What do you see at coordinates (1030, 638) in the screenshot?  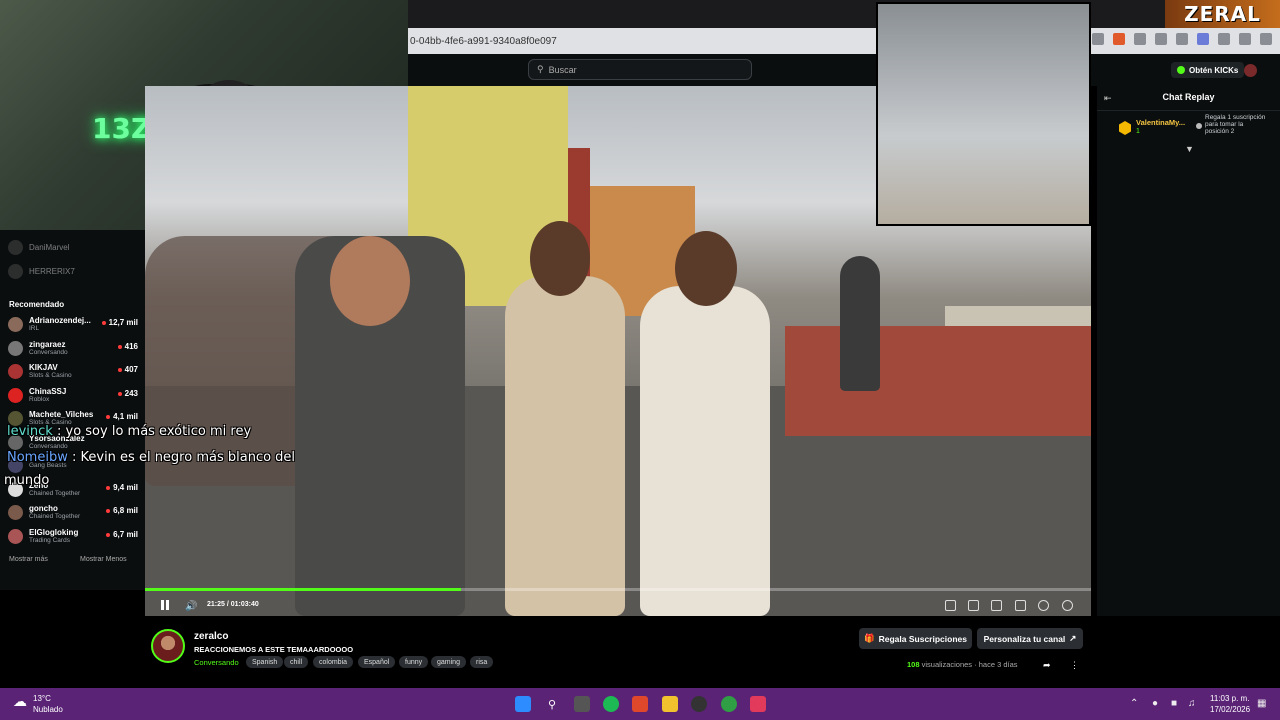 I see `customize-channel-button: Personaliza tu canal ↗` at bounding box center [1030, 638].